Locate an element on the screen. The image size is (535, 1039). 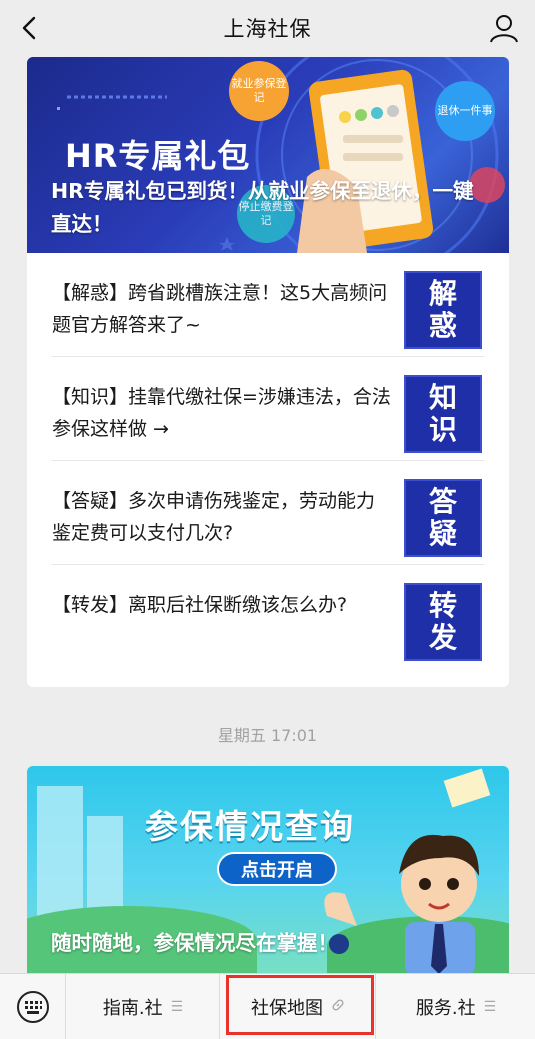
list-item: 【解惑】跨省跳槽族注意！这5大高频问题官方解答来了~ 解惑 is located at coordinates (268, 305).